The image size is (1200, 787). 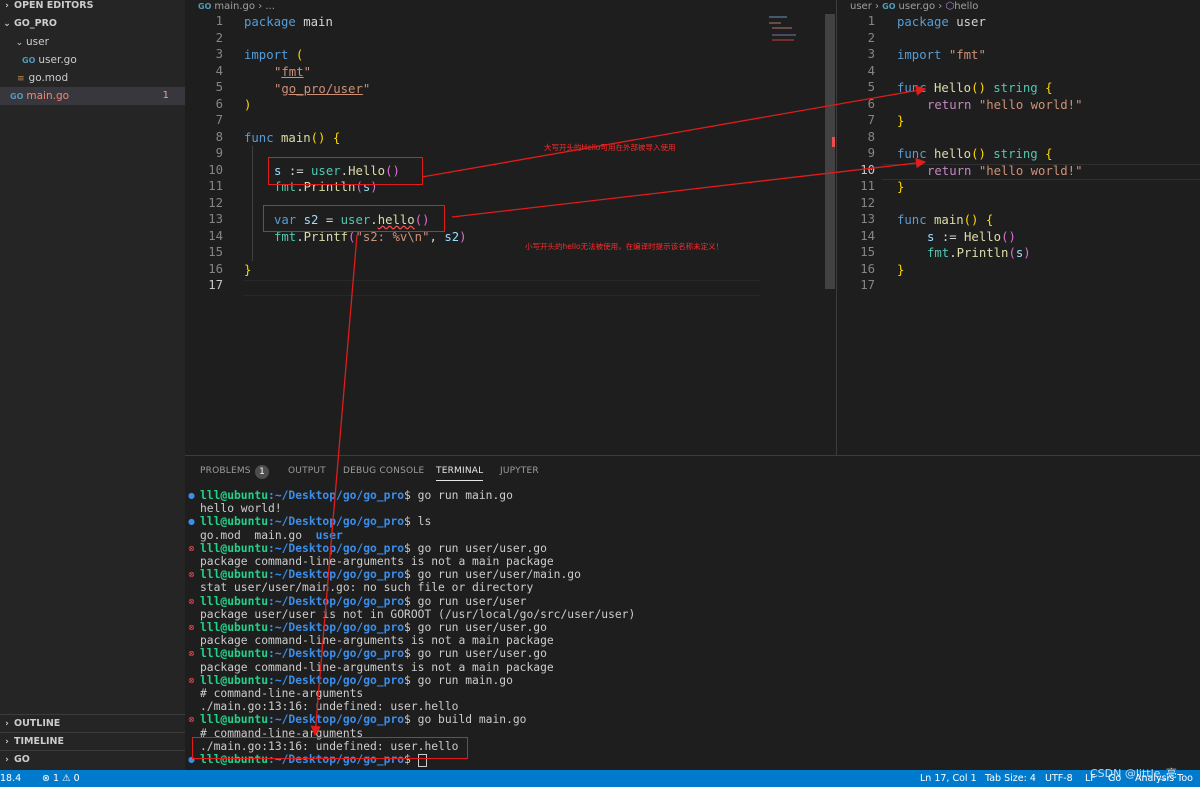 I want to click on tab-size: Tab Size: 4, so click(x=1010, y=778).